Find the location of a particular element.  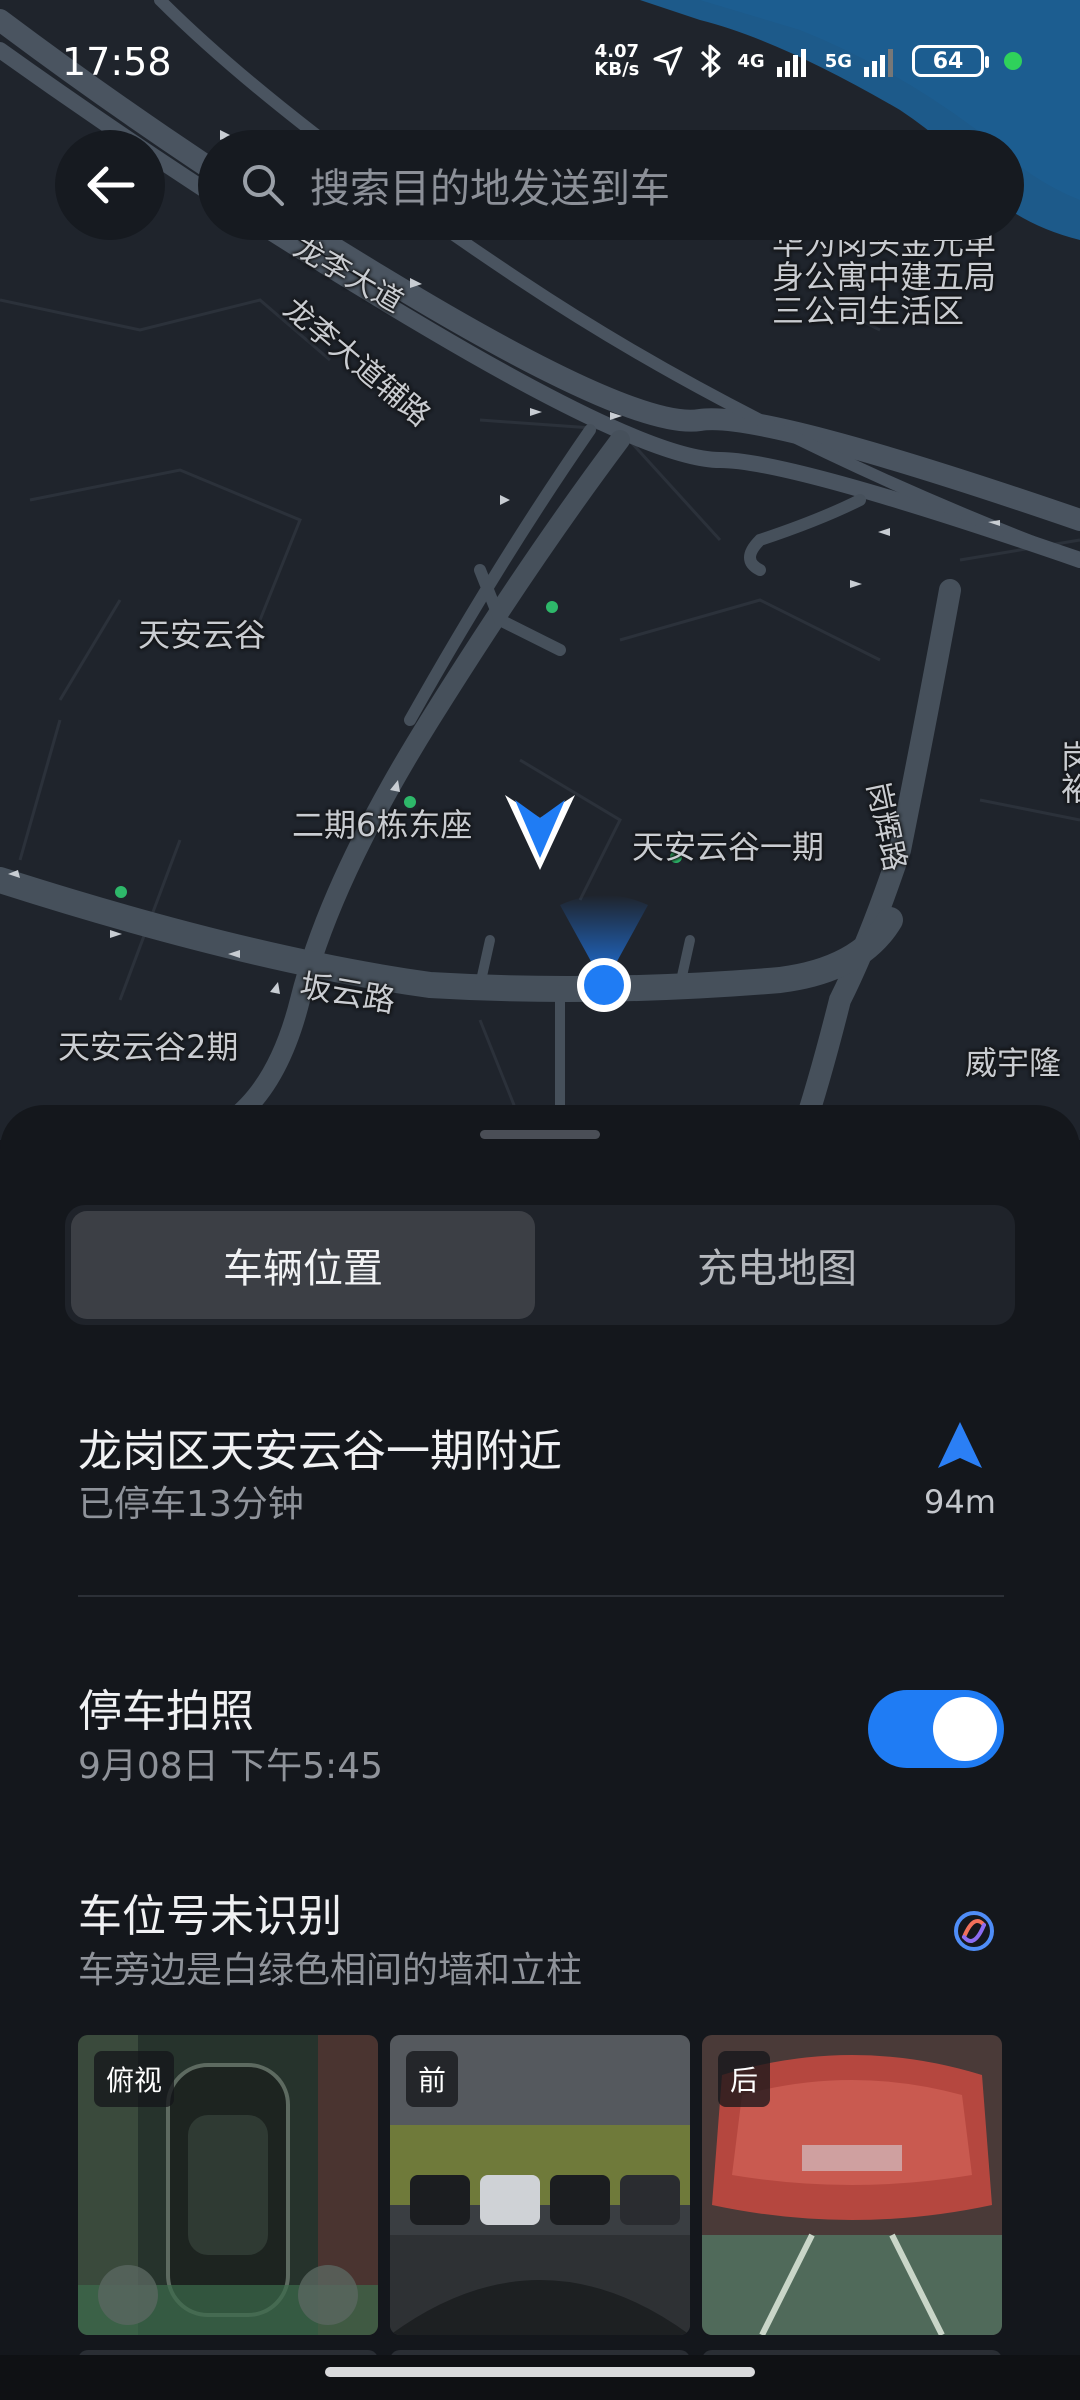

status-icons: 4.07 KB/s 4G 5G 64 is located at coordinates (808, 61).